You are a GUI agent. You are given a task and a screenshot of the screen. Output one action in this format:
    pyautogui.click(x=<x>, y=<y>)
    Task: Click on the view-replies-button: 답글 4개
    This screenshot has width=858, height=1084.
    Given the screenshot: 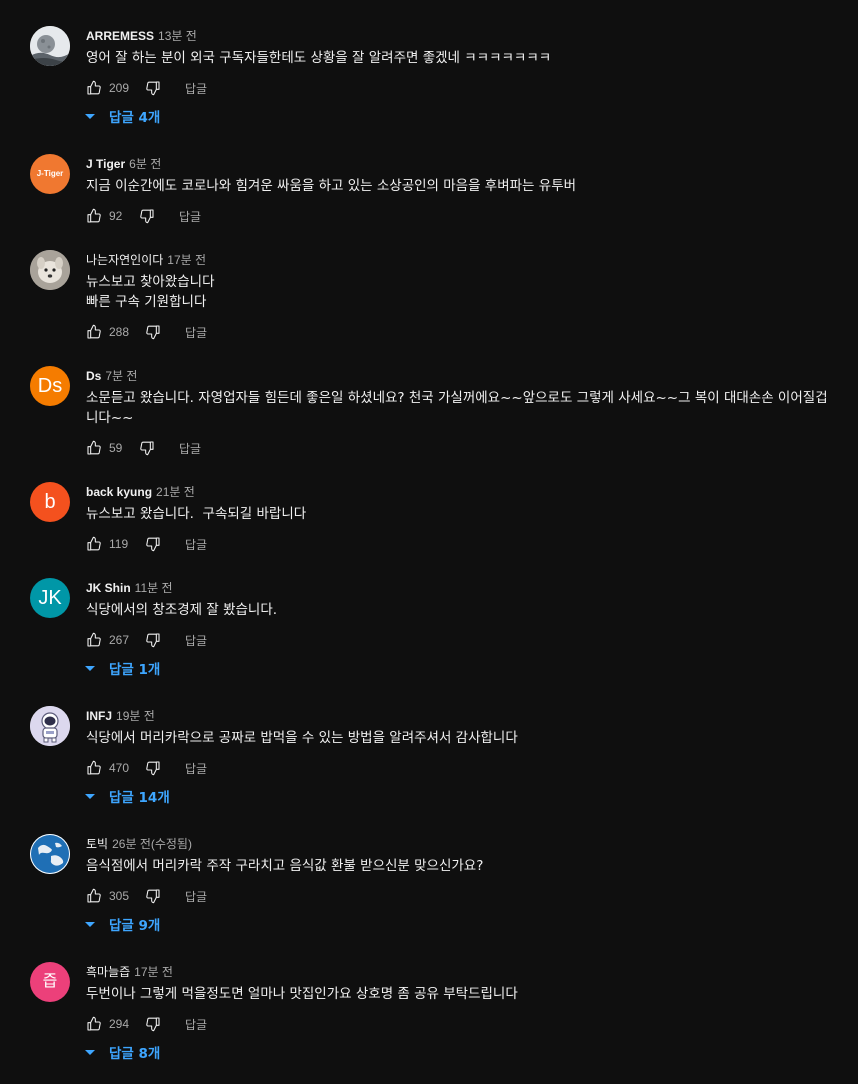 What is the action you would take?
    pyautogui.click(x=122, y=116)
    